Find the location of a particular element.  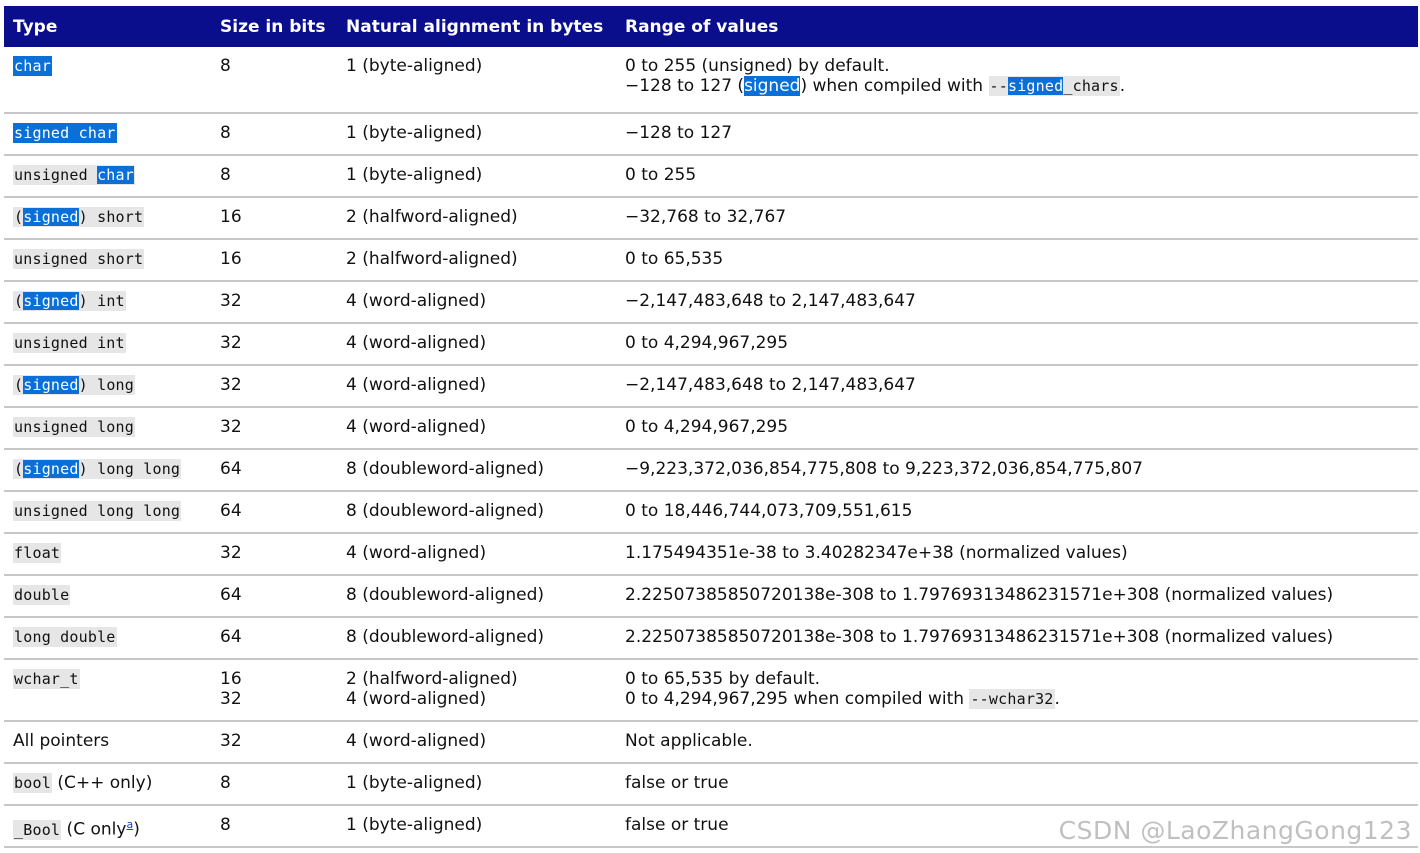

type-code: char is located at coordinates (32, 66).